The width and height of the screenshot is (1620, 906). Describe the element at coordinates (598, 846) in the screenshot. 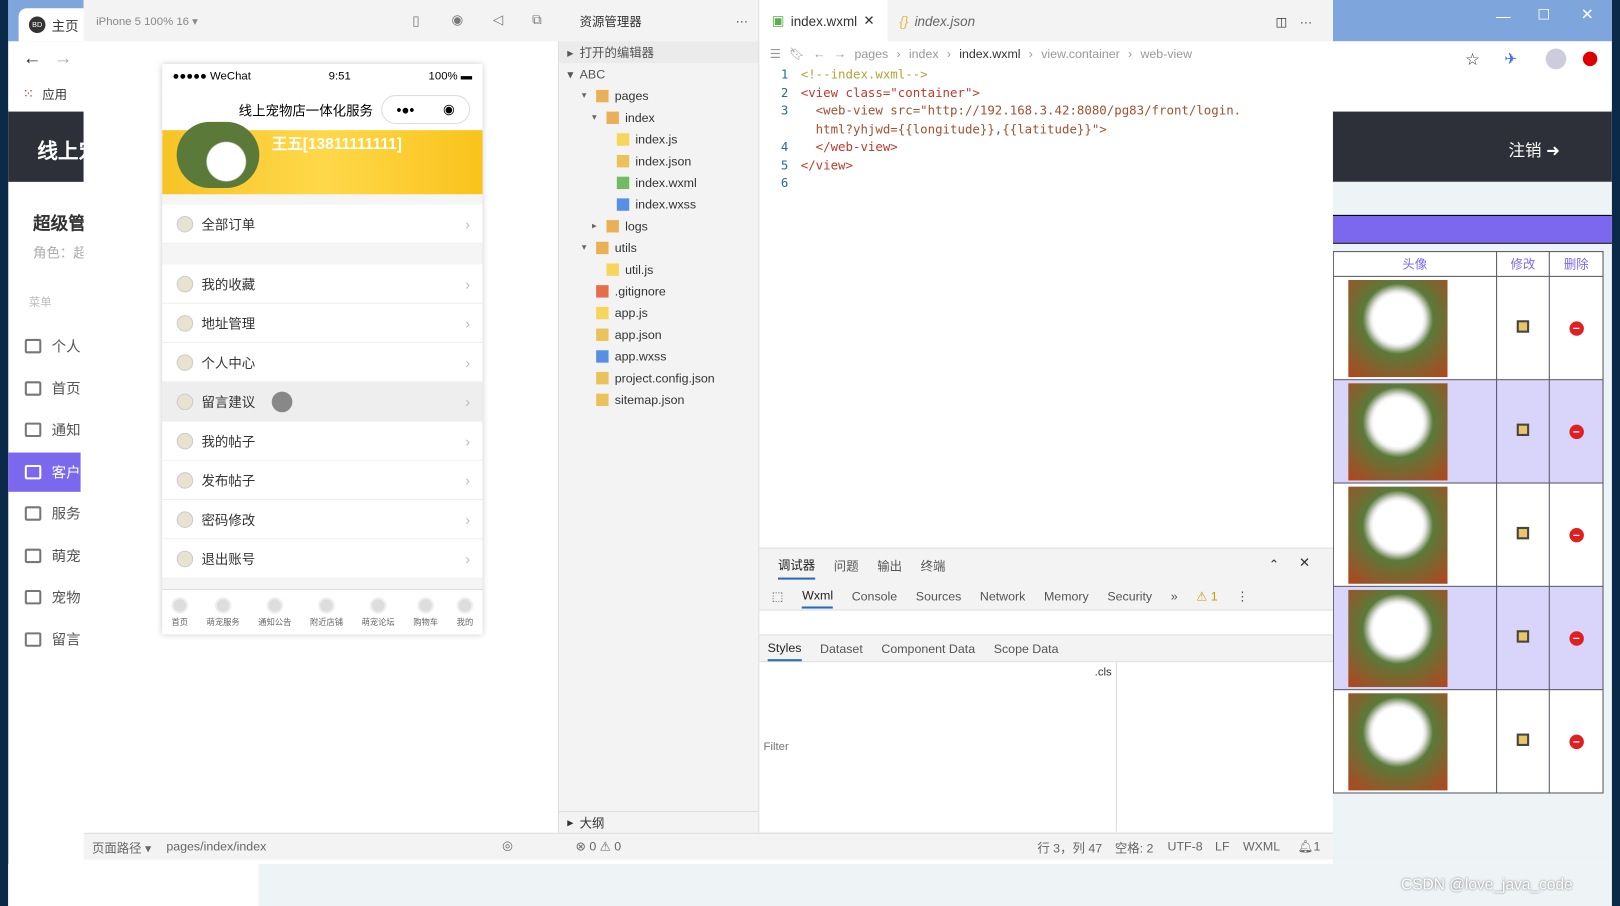

I see `problems-count: ⊗ 0 ⚠ 0` at that location.